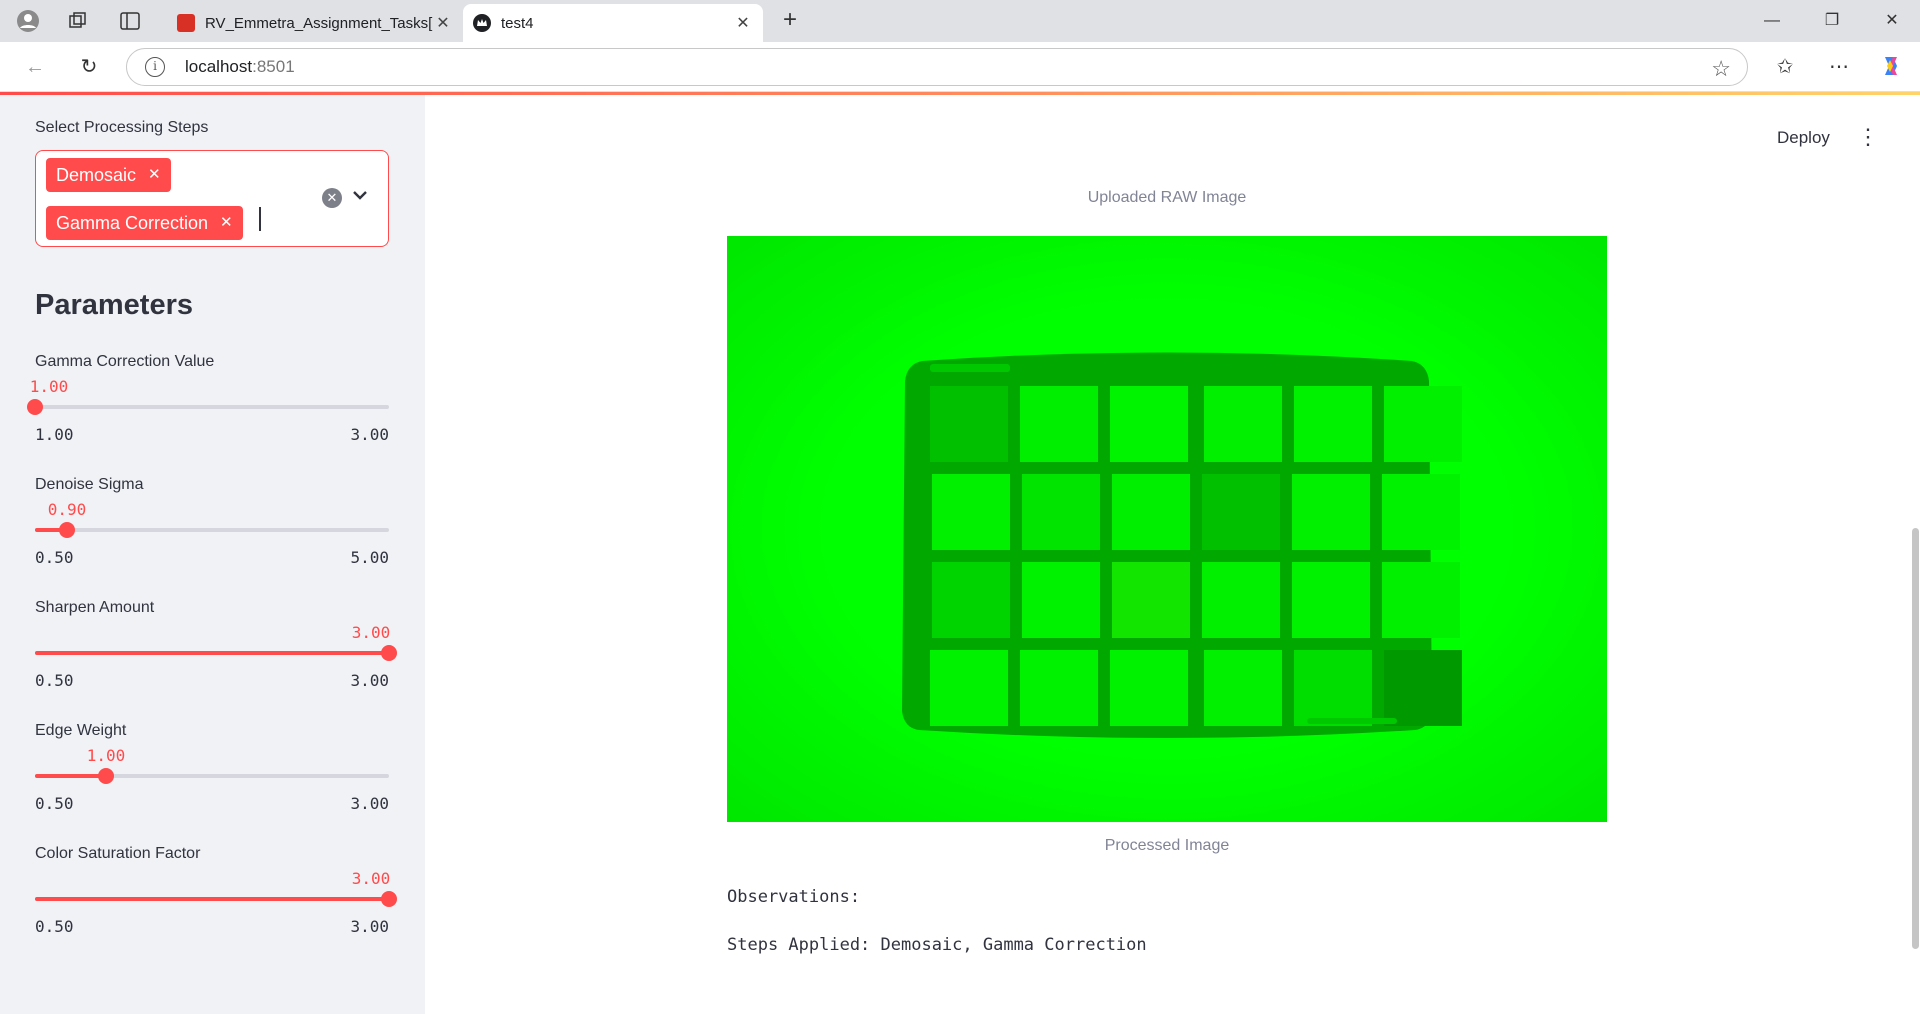 The height and width of the screenshot is (1014, 1920). I want to click on address-bar-row: ← ↻ i localhost :8501 ☆ ✩ ⋯, so click(960, 67).